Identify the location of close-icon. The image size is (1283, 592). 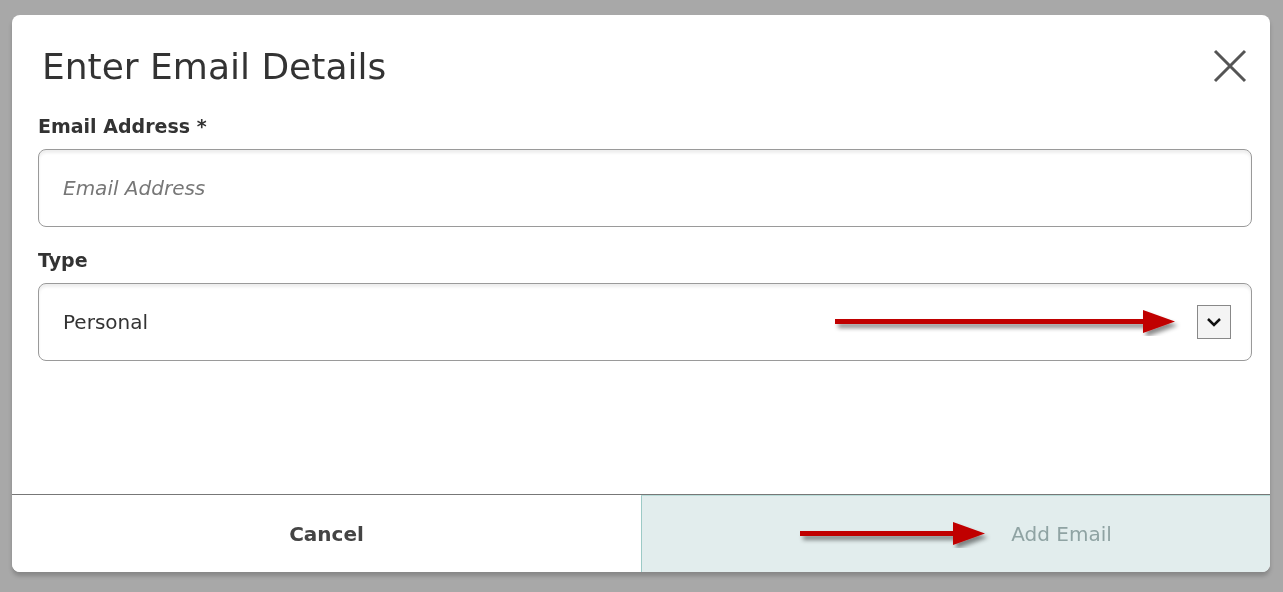
(1230, 66).